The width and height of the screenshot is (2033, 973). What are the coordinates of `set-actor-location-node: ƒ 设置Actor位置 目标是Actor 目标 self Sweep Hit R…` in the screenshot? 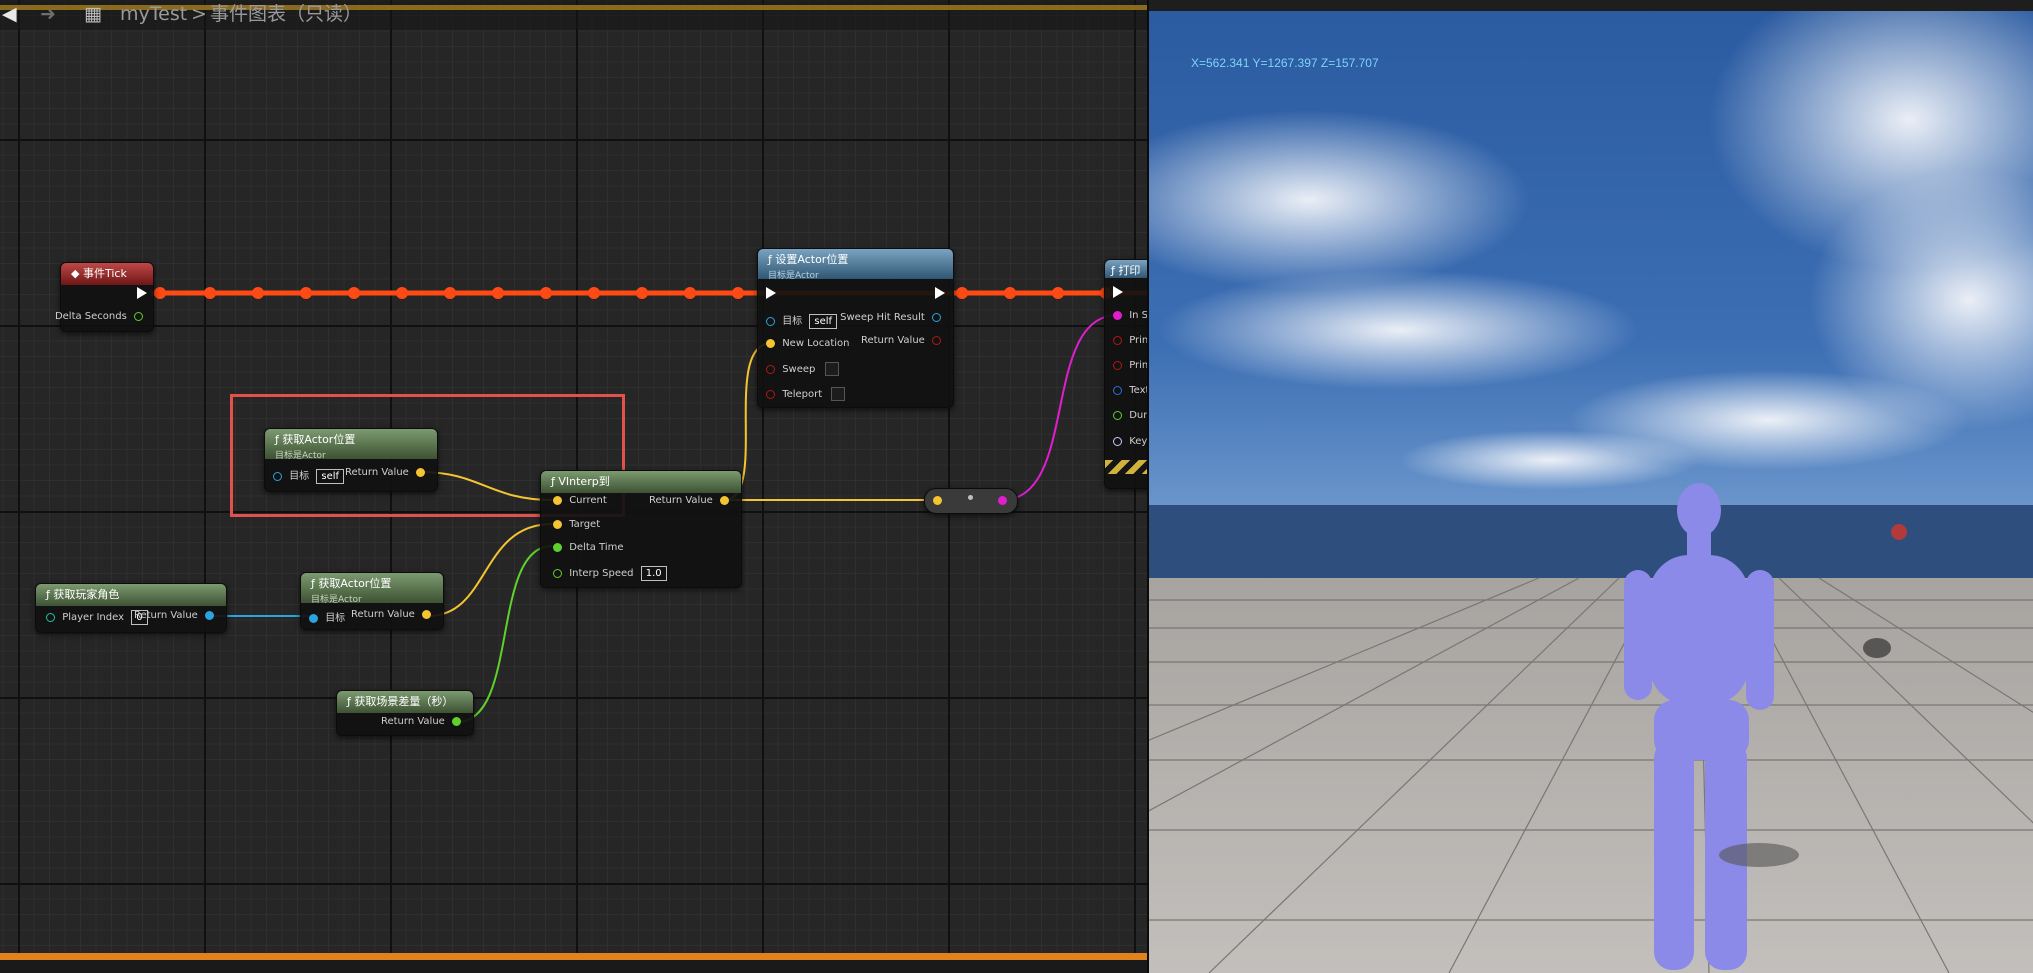 It's located at (855, 328).